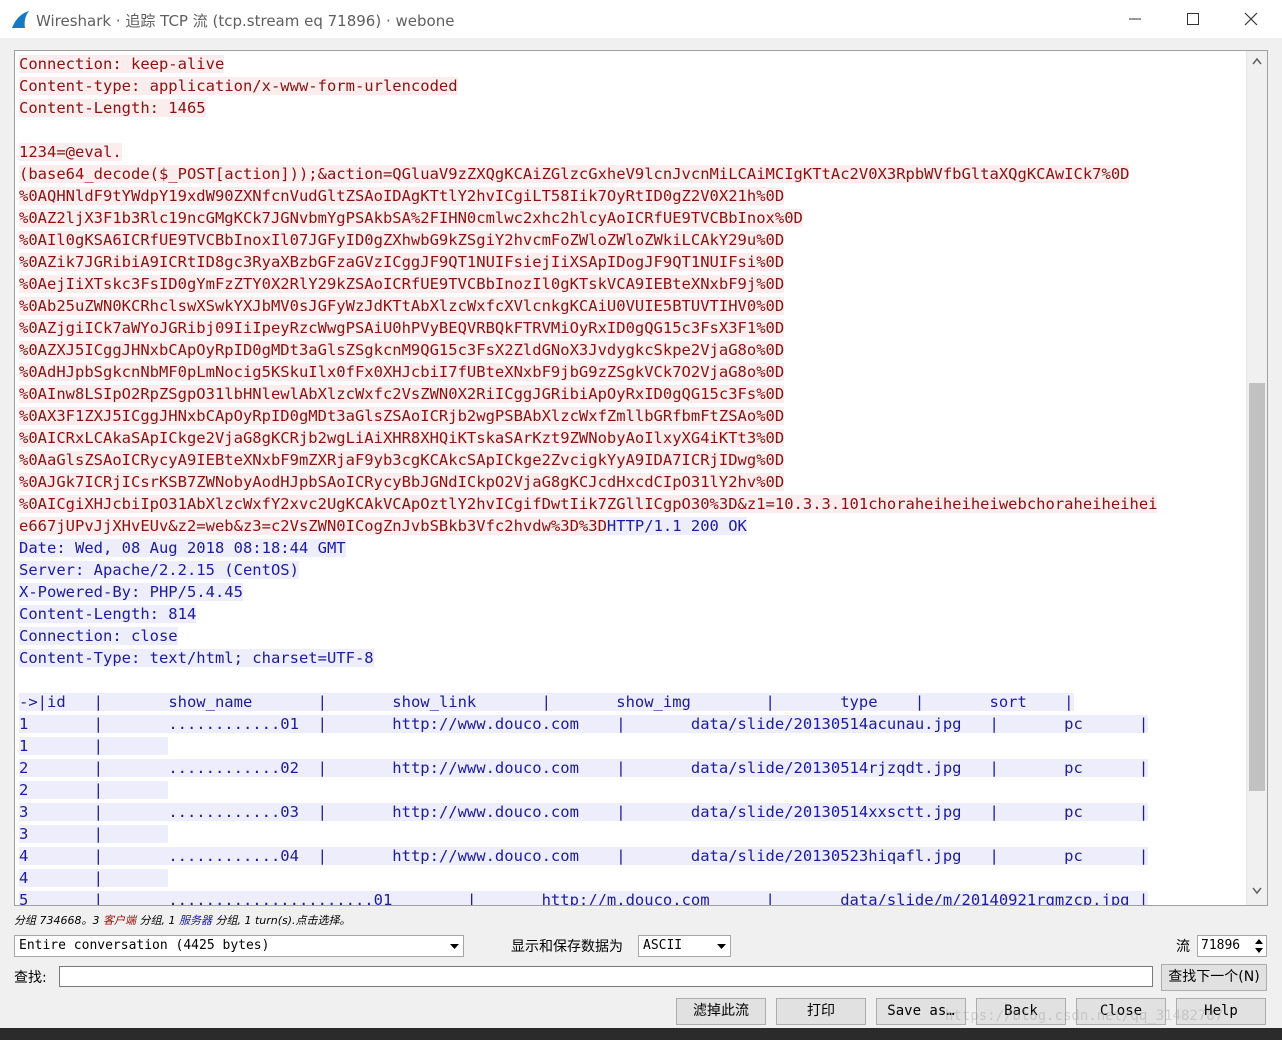 The image size is (1282, 1040). I want to click on server-text: Connection: close, so click(98, 636).